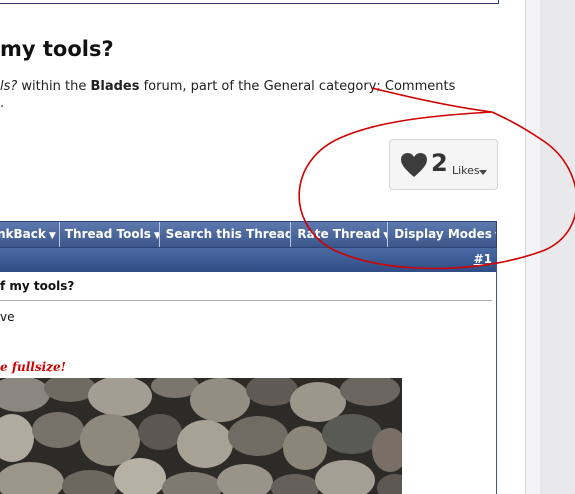 This screenshot has width=575, height=494. What do you see at coordinates (57, 49) in the screenshot?
I see `thread-title: my tools?` at bounding box center [57, 49].